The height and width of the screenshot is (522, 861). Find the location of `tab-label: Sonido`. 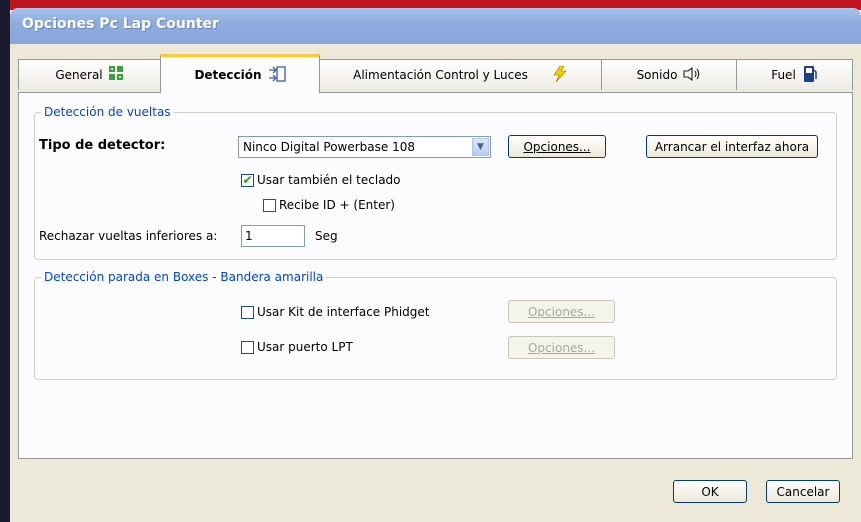

tab-label: Sonido is located at coordinates (657, 75).